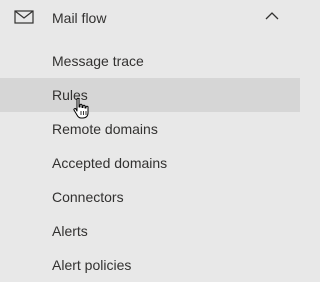  I want to click on nav-item-label: Message trace, so click(98, 61).